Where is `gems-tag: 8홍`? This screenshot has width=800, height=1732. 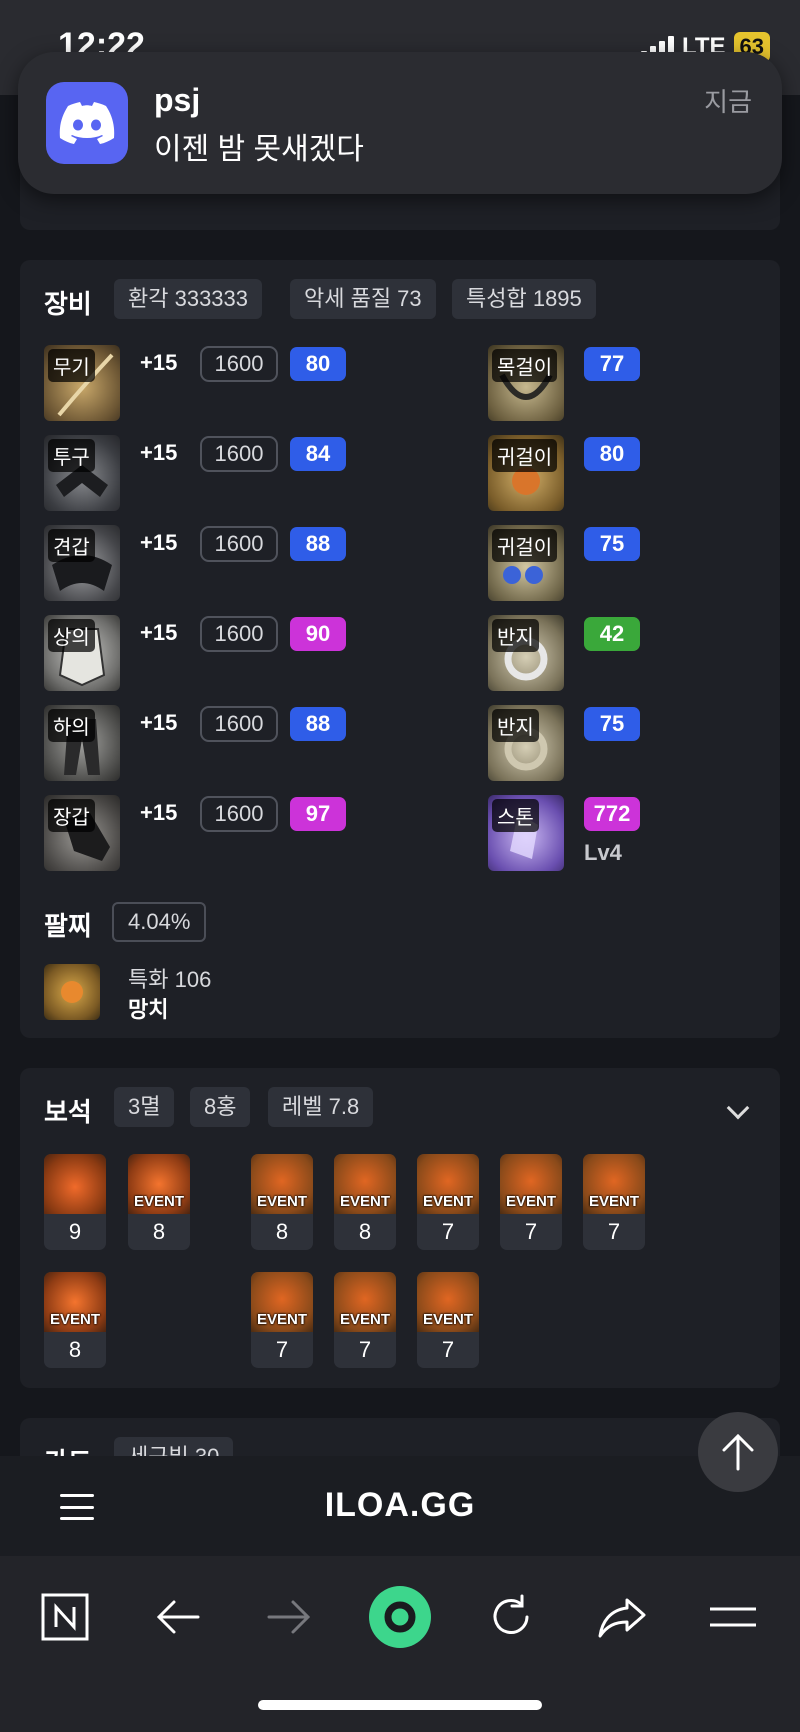 gems-tag: 8홍 is located at coordinates (220, 1107).